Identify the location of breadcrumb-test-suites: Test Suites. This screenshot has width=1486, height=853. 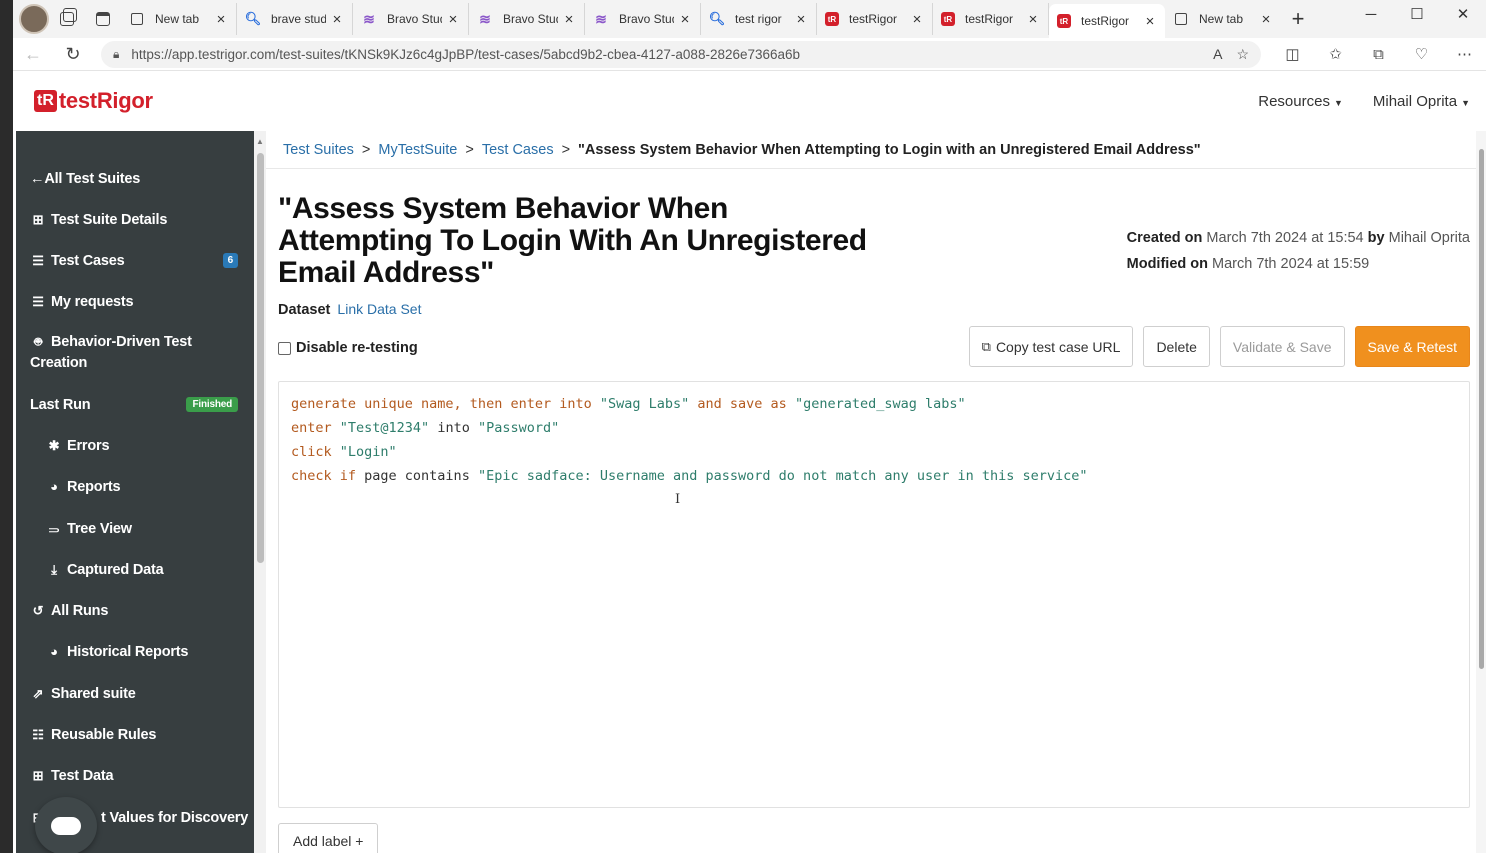
(318, 150).